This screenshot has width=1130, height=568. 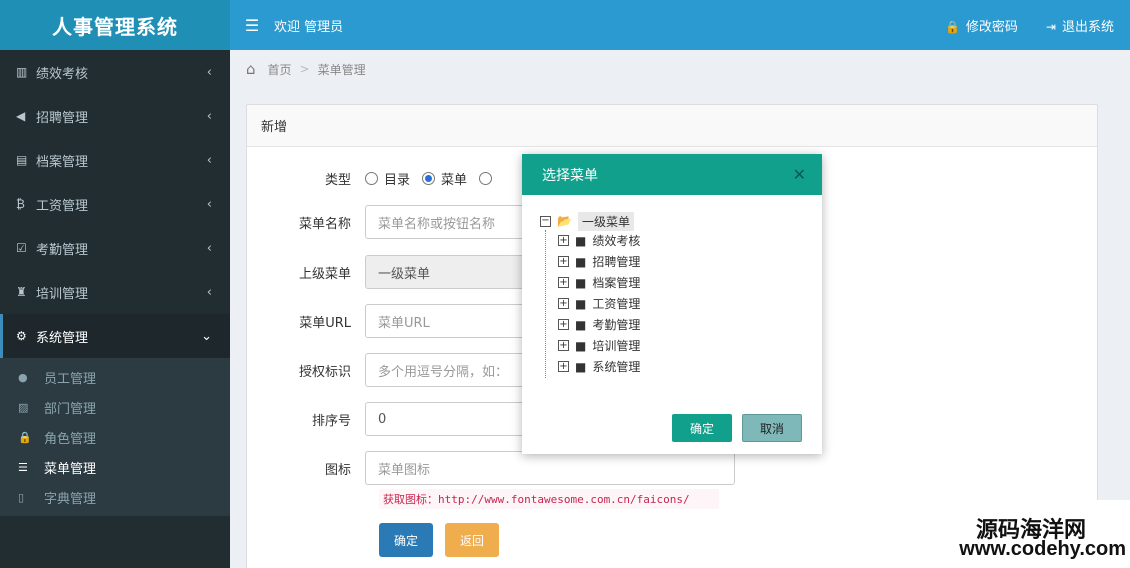 What do you see at coordinates (115, 116) in the screenshot?
I see `sidebar-item-recruit: ◀ 招聘管理 ‹` at bounding box center [115, 116].